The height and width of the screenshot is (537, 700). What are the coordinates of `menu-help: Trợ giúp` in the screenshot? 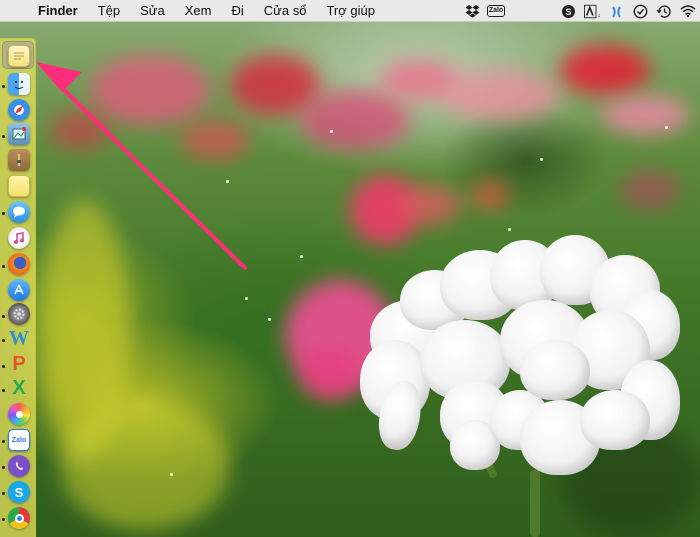 It's located at (350, 11).